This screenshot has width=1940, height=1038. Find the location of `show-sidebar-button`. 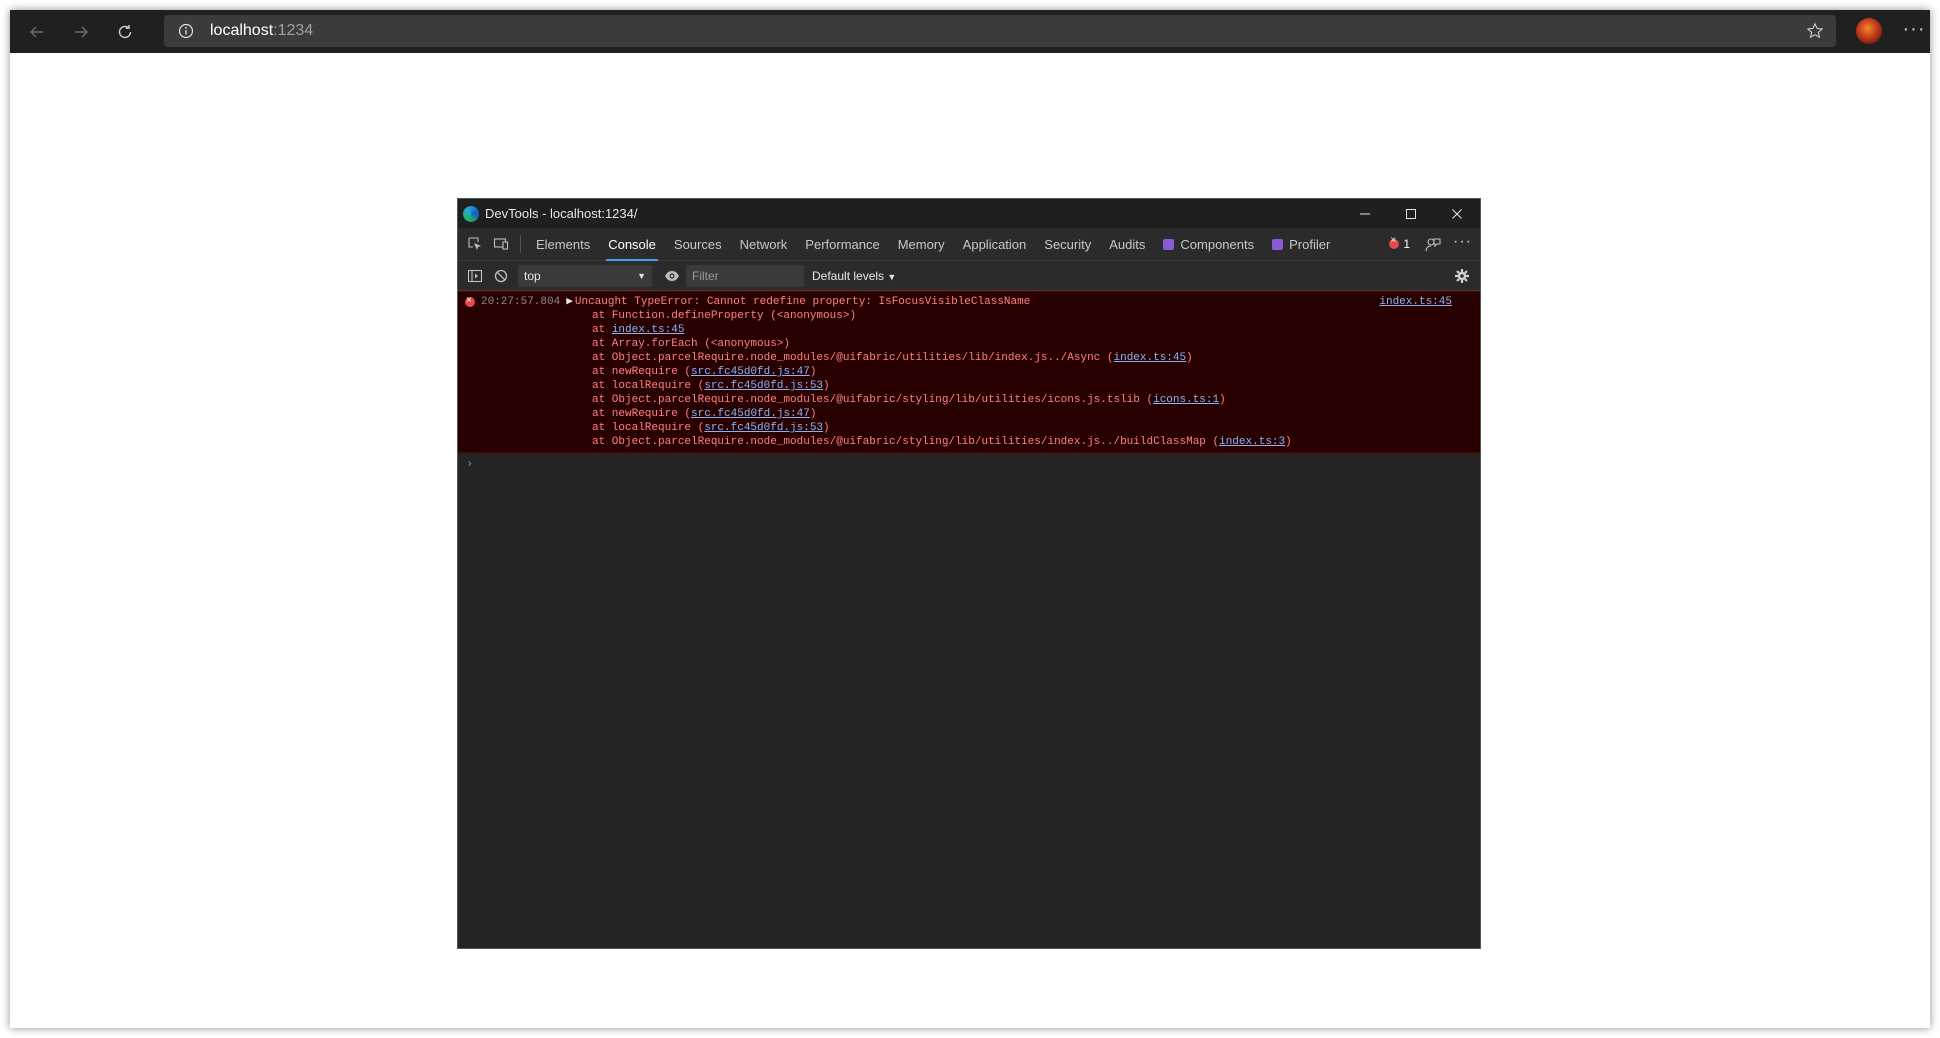

show-sidebar-button is located at coordinates (475, 275).